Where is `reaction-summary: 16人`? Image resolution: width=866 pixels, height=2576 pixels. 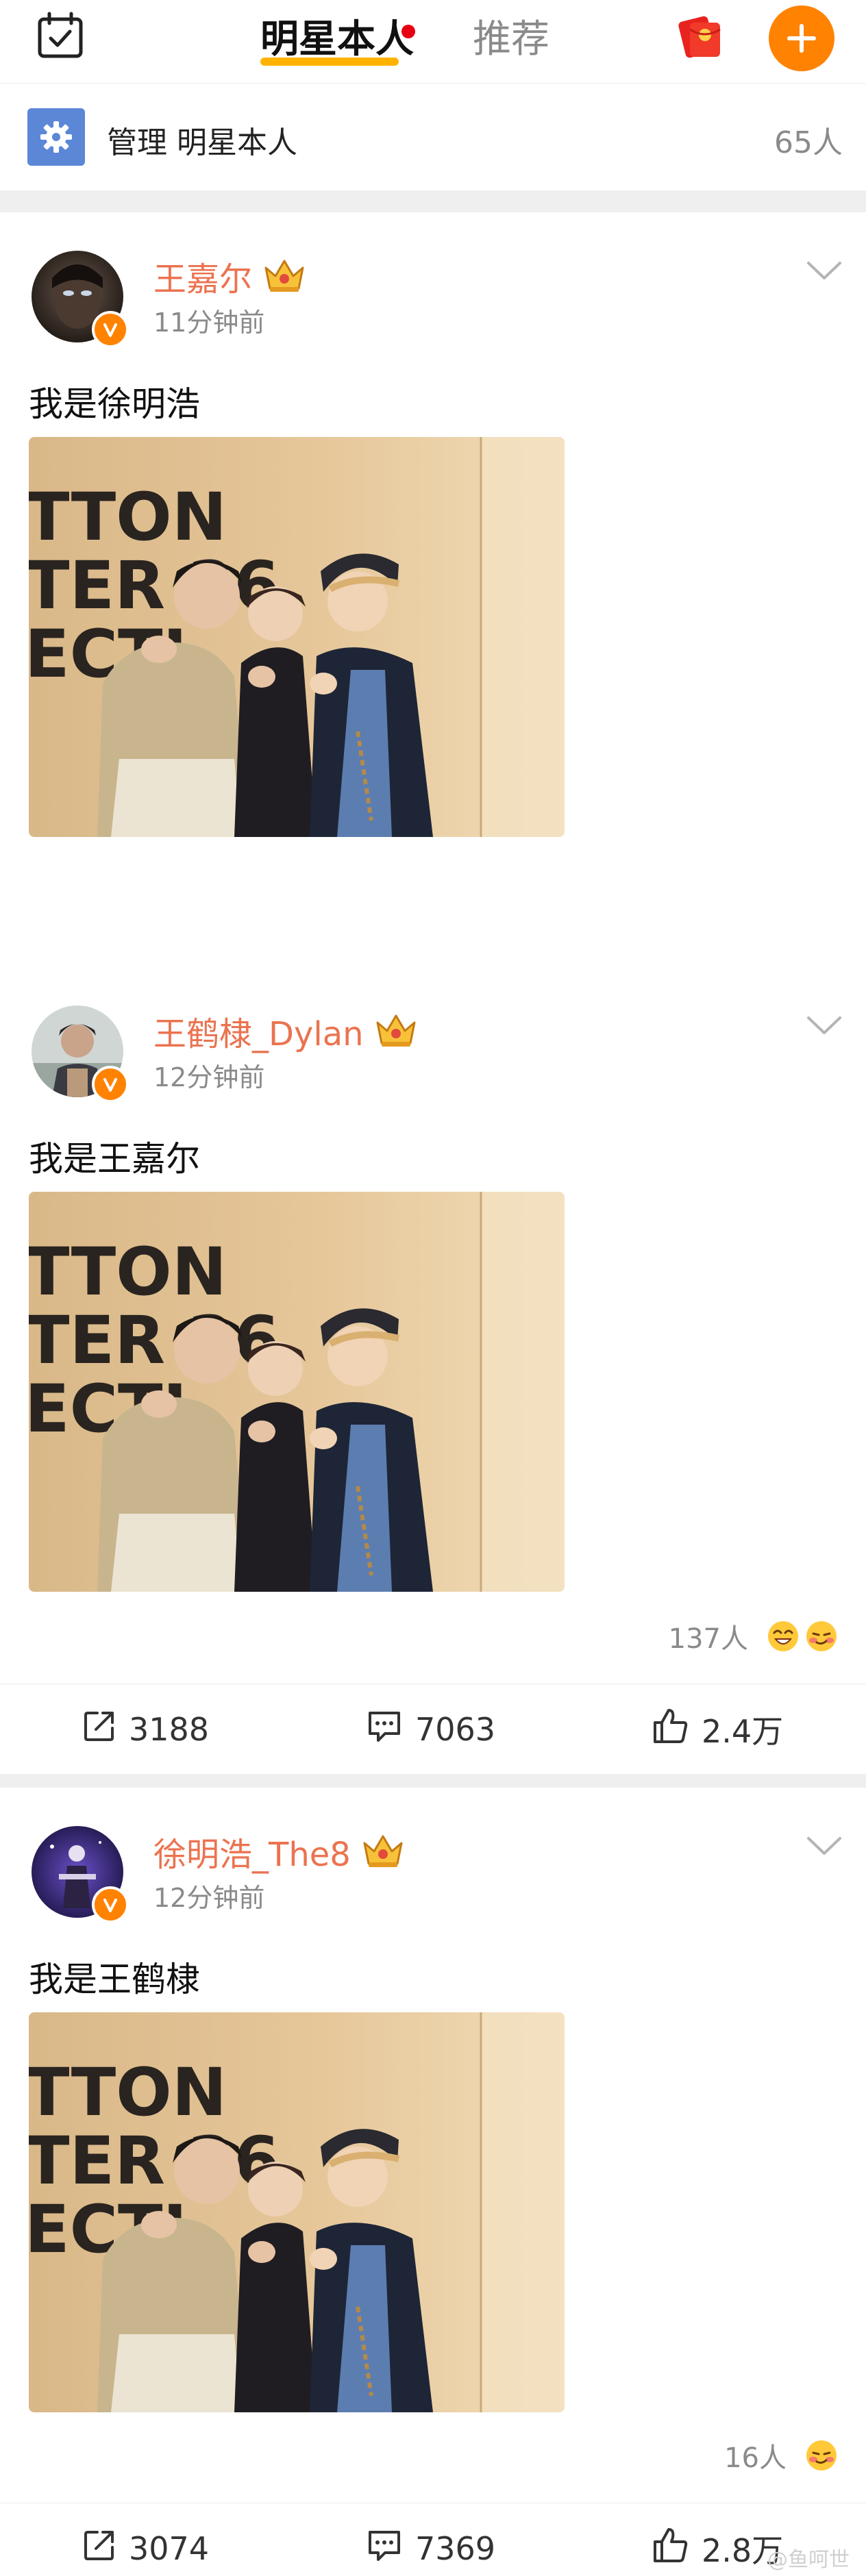 reaction-summary: 16人 is located at coordinates (782, 2455).